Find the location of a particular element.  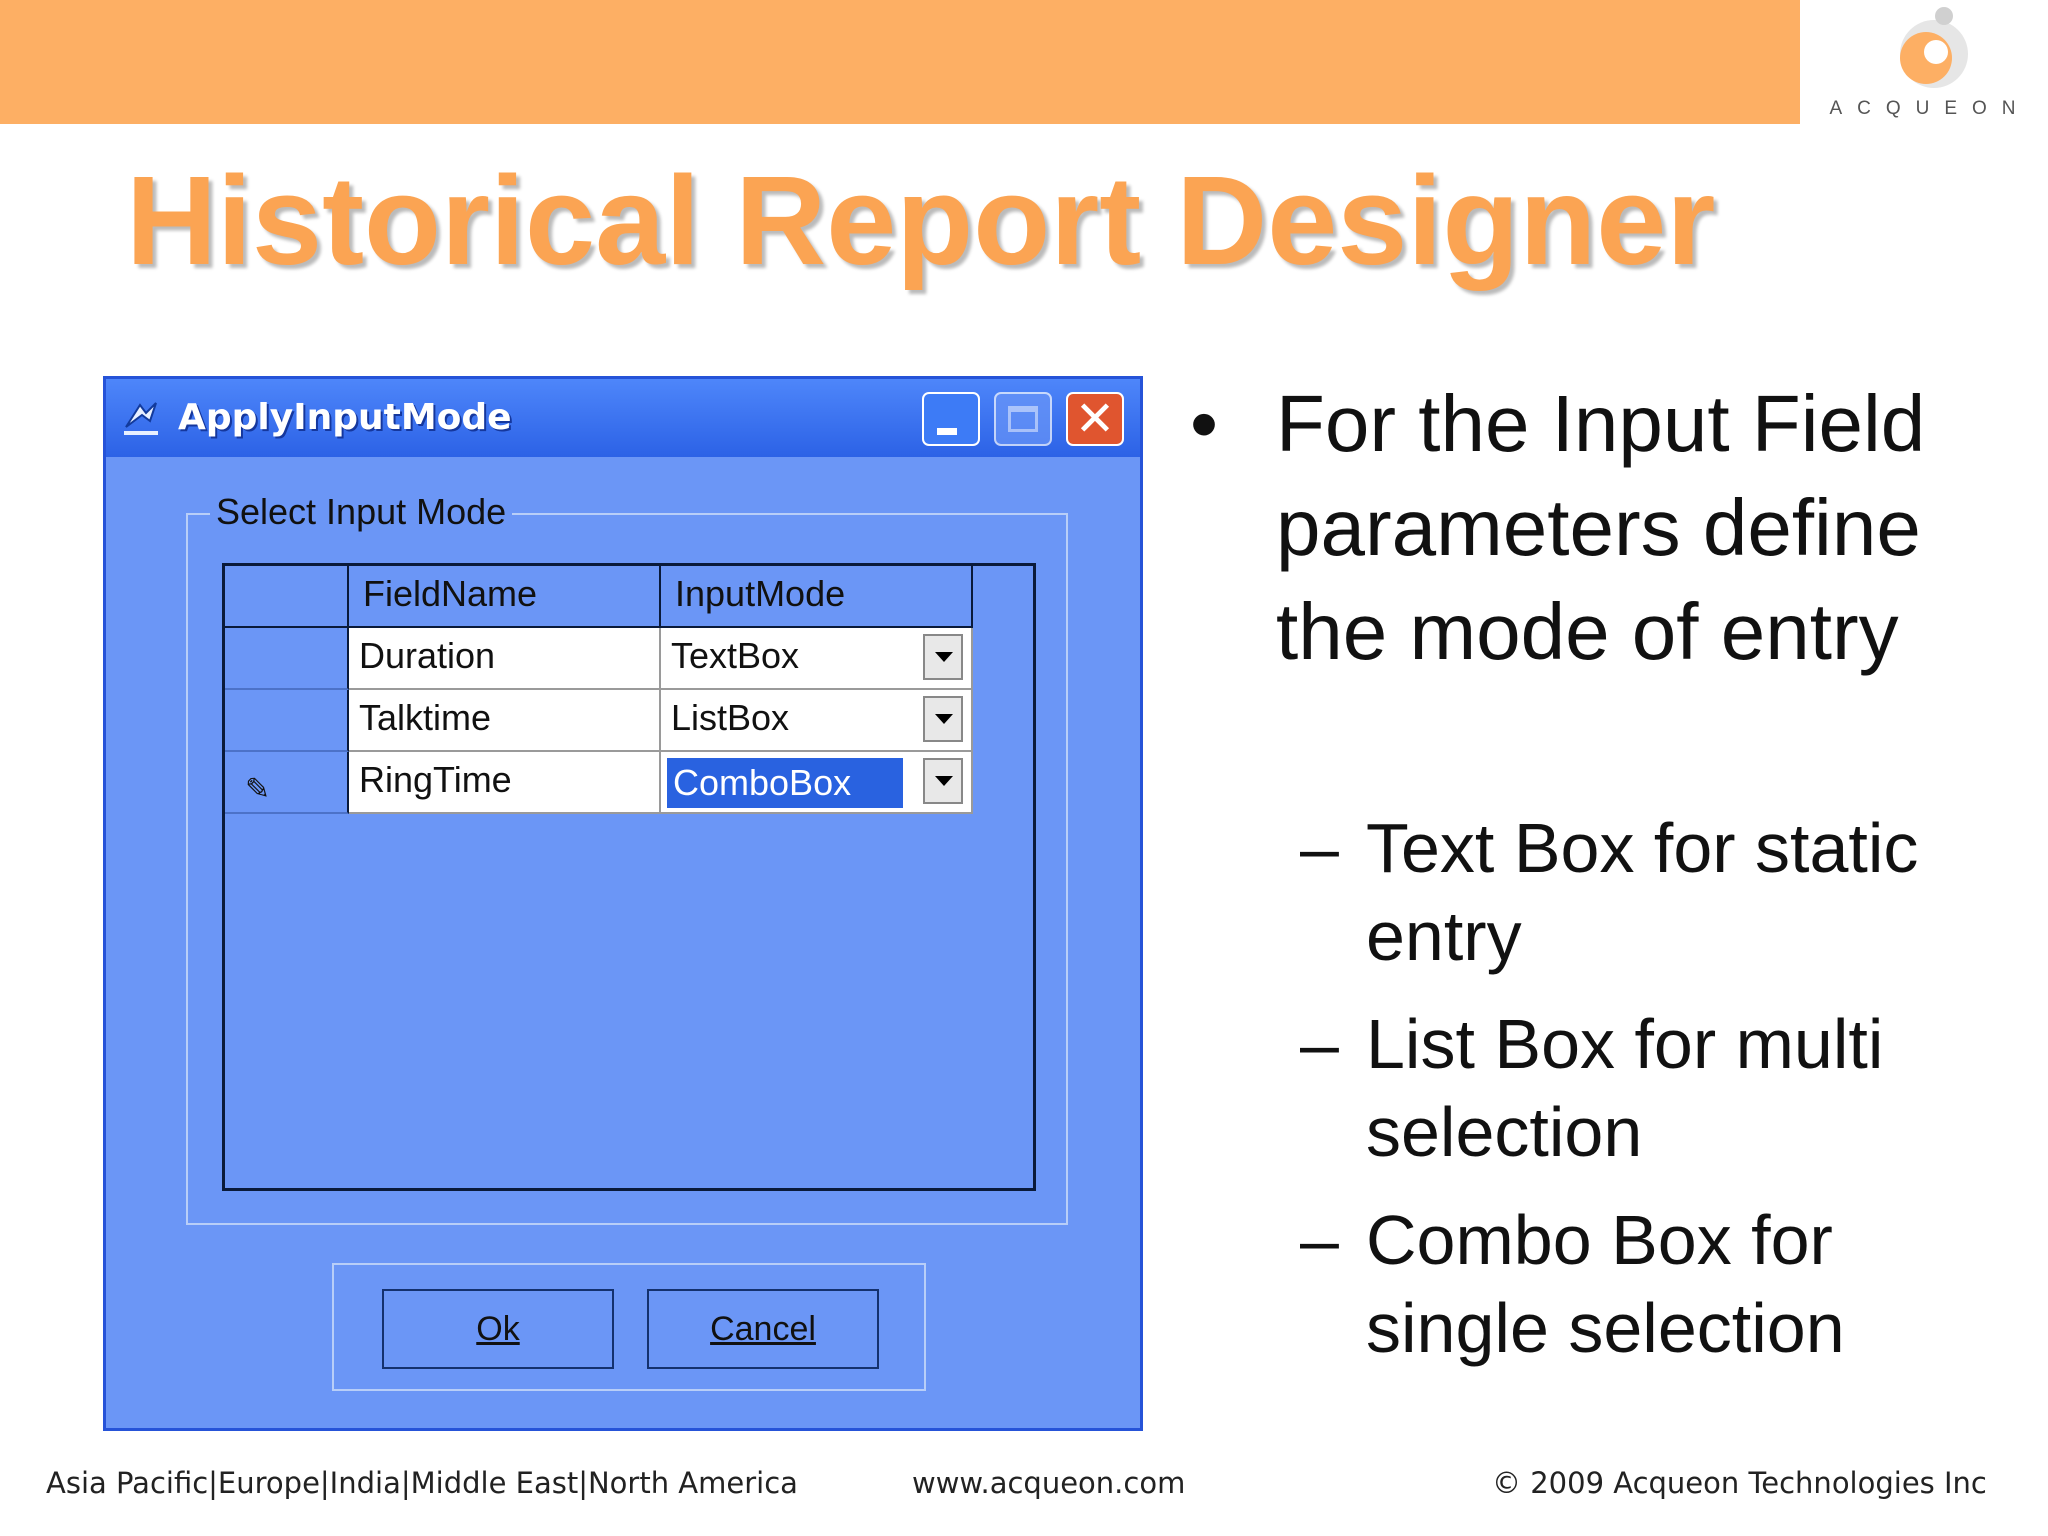

select-value: ListBox is located at coordinates (730, 717).